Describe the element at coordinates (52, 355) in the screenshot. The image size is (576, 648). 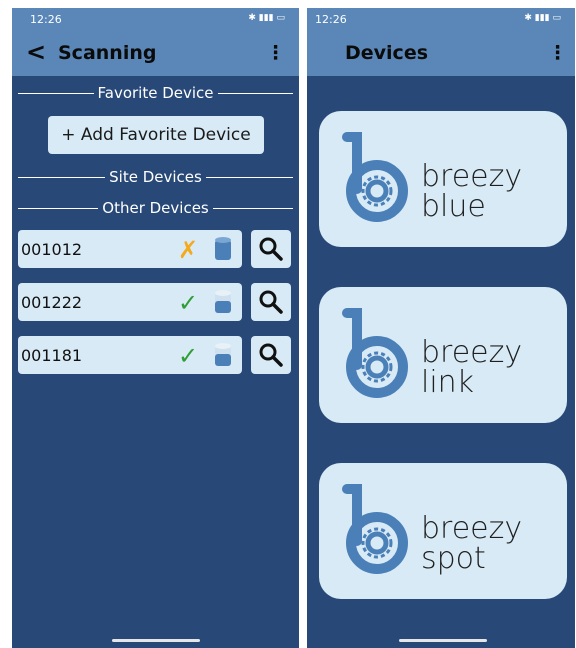
I see `device-id: 001181` at that location.